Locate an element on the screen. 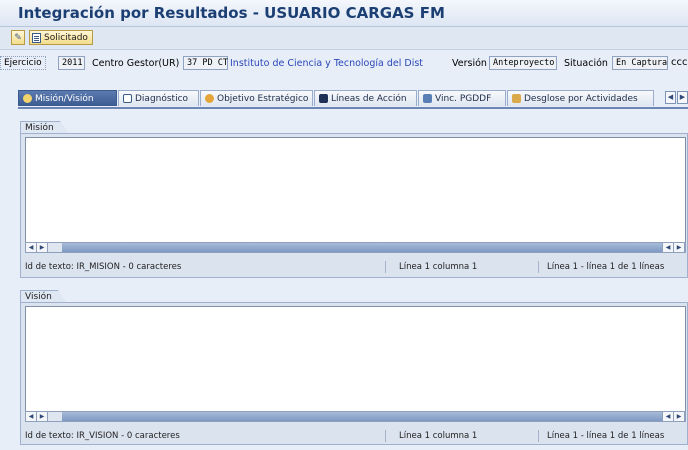 The height and width of the screenshot is (450, 688). mision-text-id: Id de texto: IR_MISION - 0 caracteres is located at coordinates (103, 267).